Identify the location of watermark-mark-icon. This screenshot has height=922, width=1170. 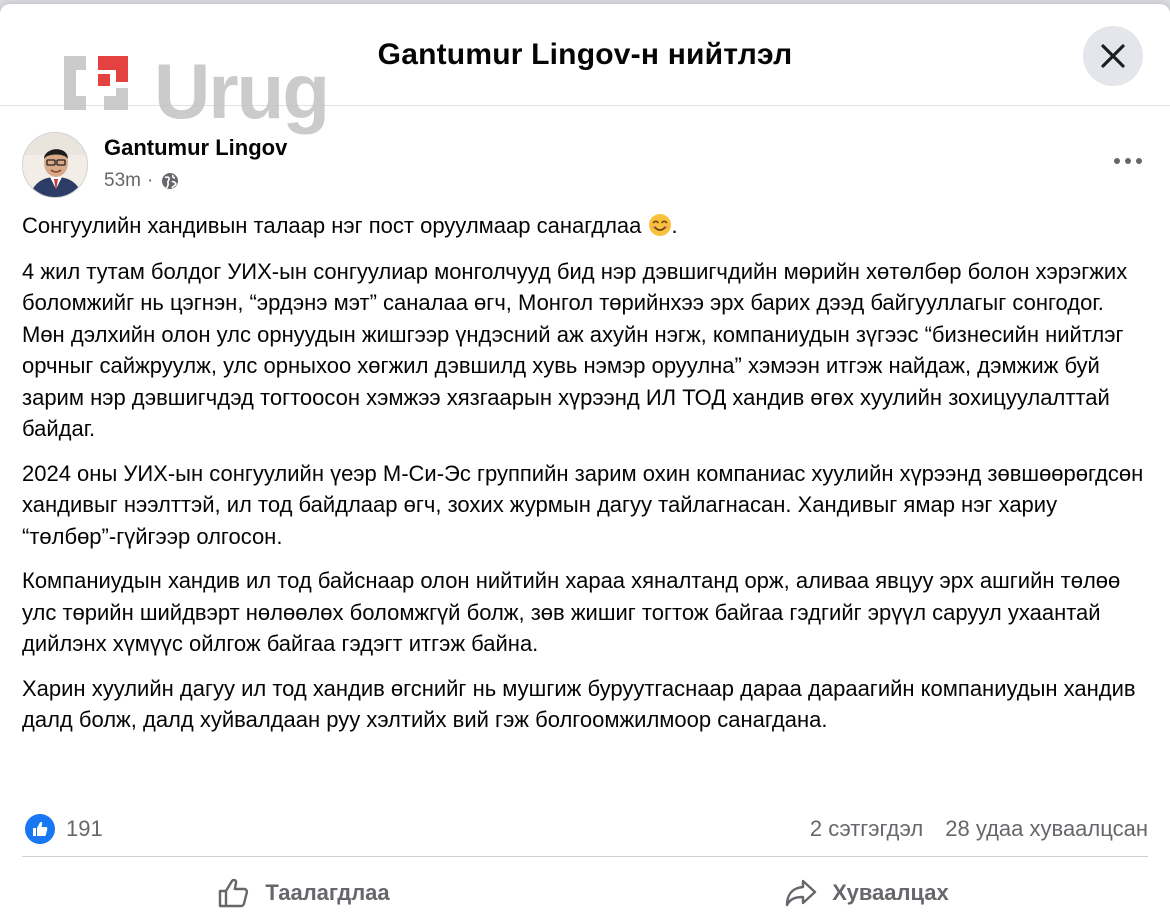
(96, 83).